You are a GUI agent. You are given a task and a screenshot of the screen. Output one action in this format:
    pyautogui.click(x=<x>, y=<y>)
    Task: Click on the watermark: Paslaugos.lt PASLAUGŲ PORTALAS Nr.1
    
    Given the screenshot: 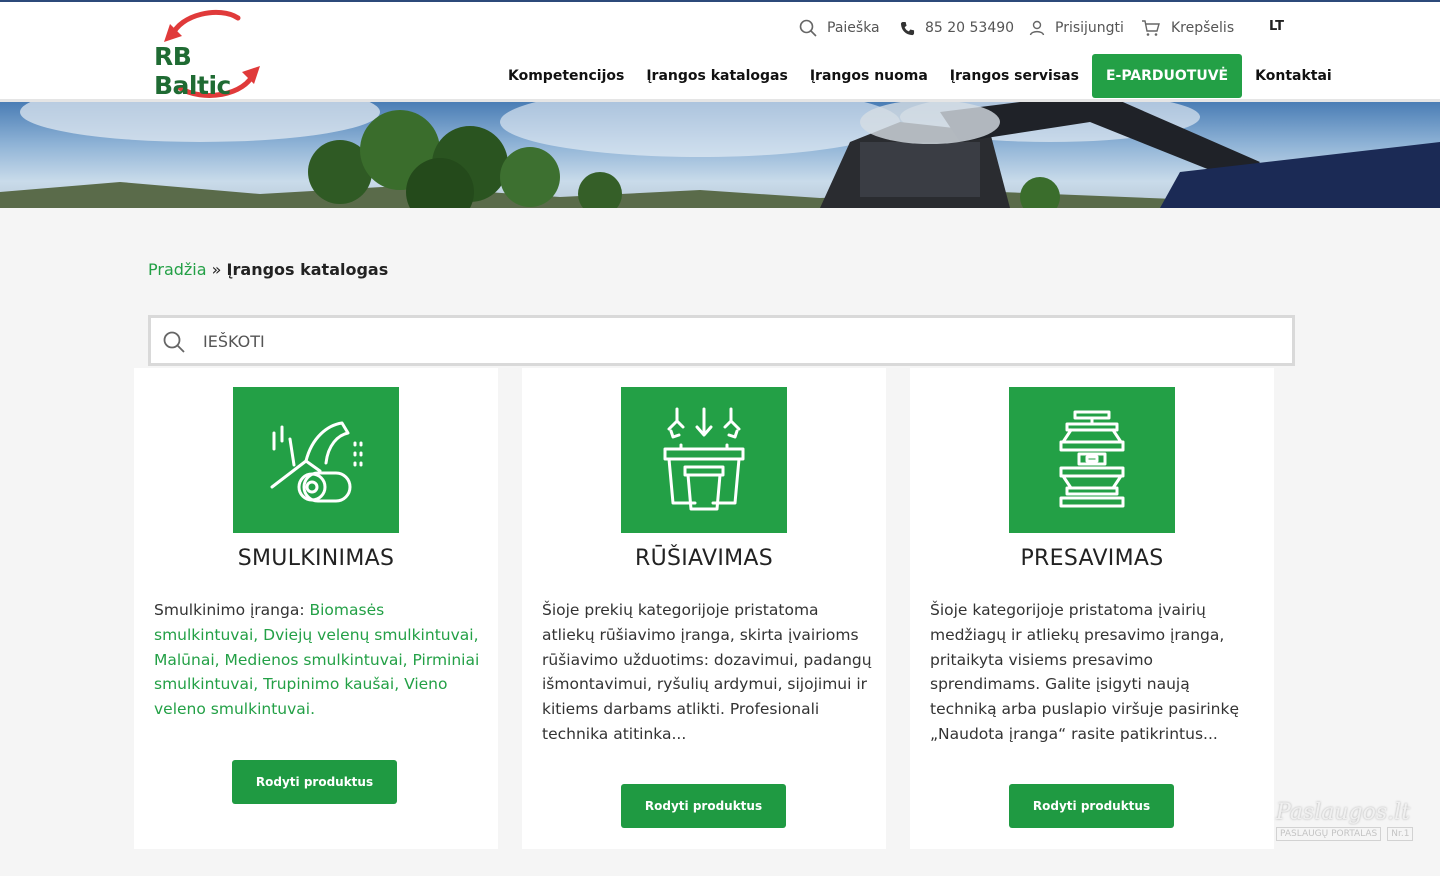 What is the action you would take?
    pyautogui.click(x=1346, y=828)
    